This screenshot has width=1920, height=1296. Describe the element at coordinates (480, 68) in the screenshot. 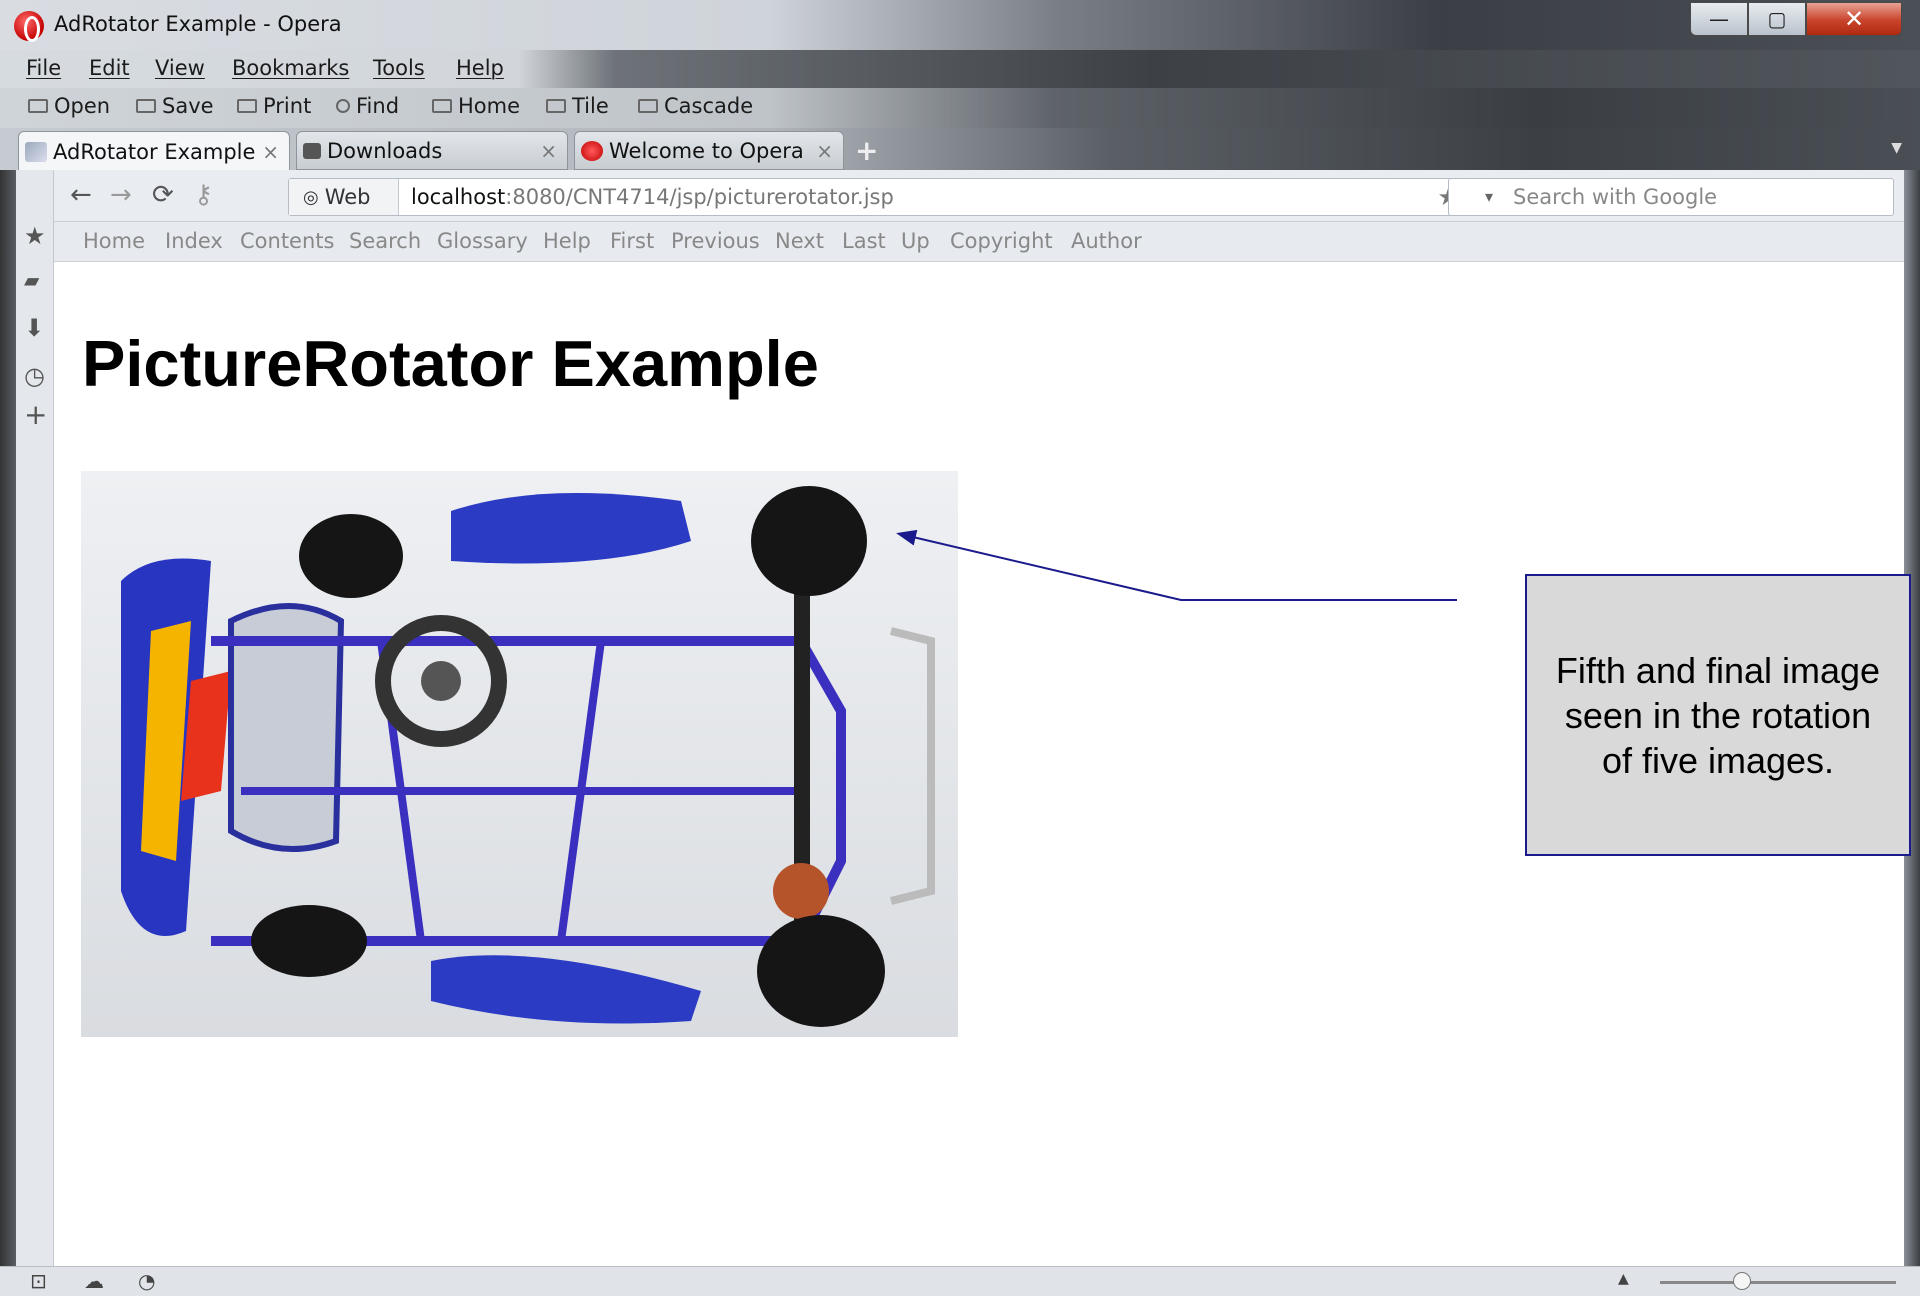

I see `menu-help: Help` at that location.